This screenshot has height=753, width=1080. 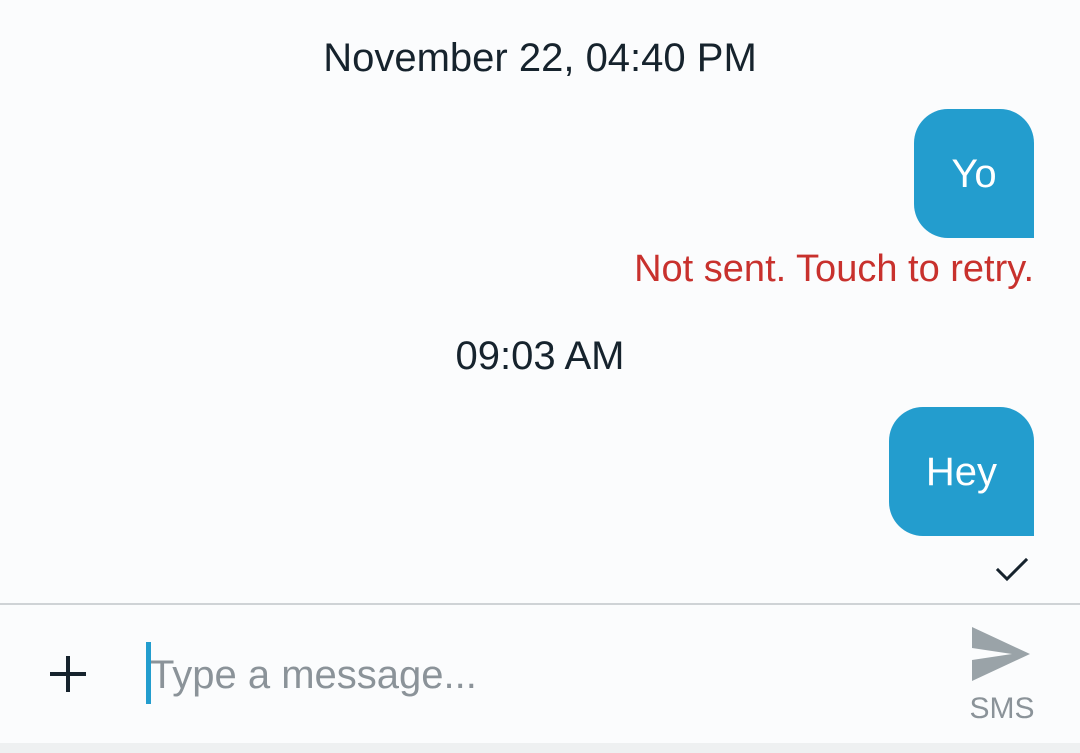 What do you see at coordinates (1002, 708) in the screenshot?
I see `send-label: SMS` at bounding box center [1002, 708].